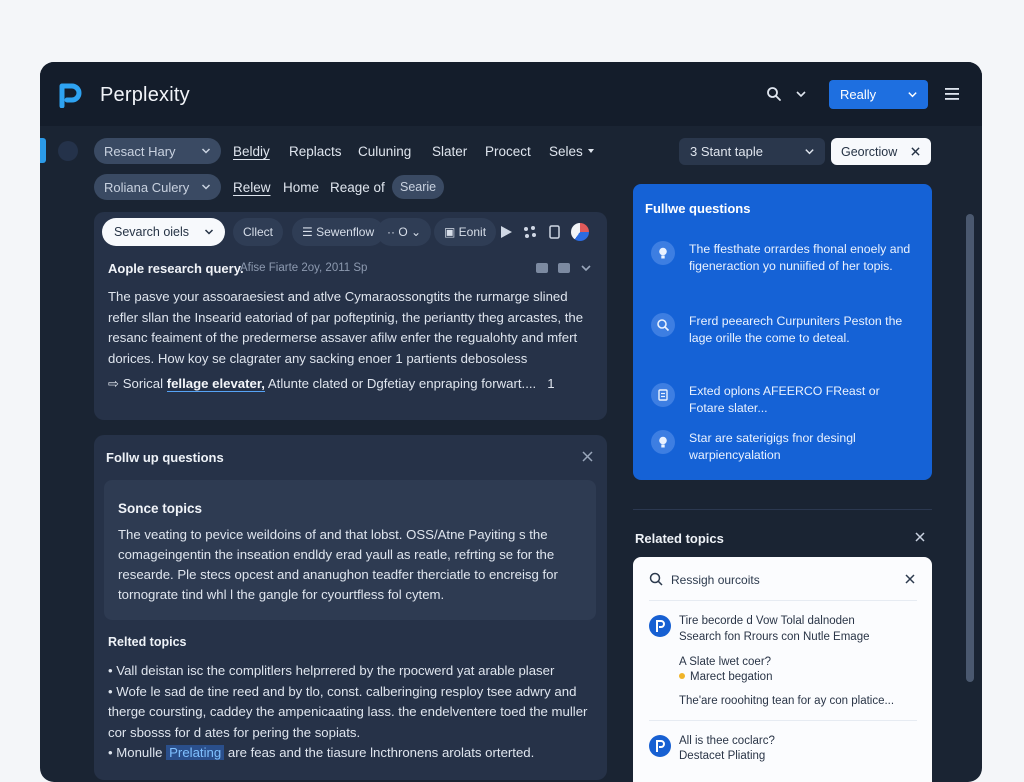 The height and width of the screenshot is (782, 1024). Describe the element at coordinates (304, 268) in the screenshot. I see `query-meta: Afise Fiarte 2oy, 2011 Sp` at that location.